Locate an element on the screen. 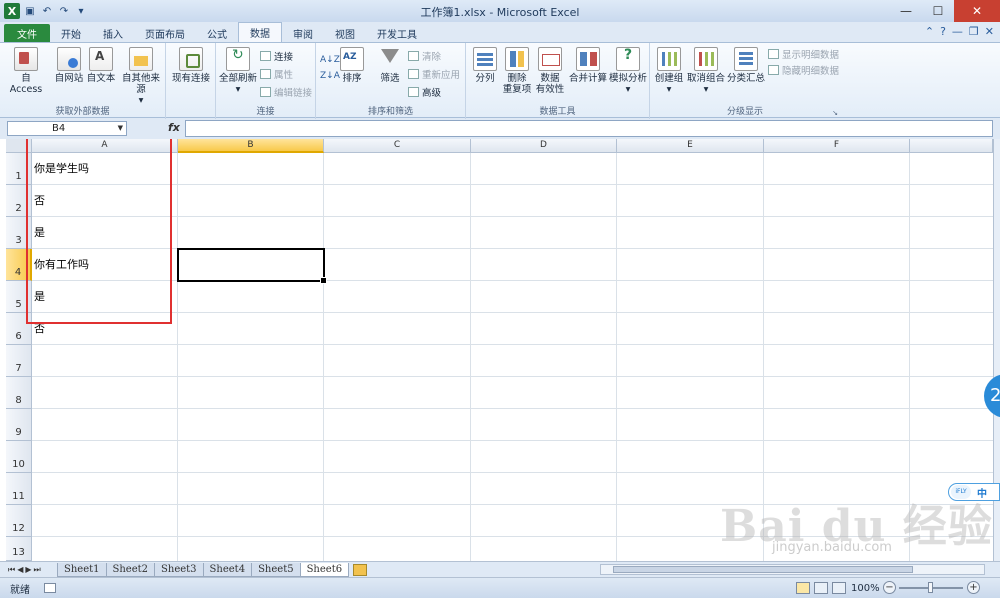 The image size is (1000, 598). group-existing: 现有连接 is located at coordinates (191, 81).